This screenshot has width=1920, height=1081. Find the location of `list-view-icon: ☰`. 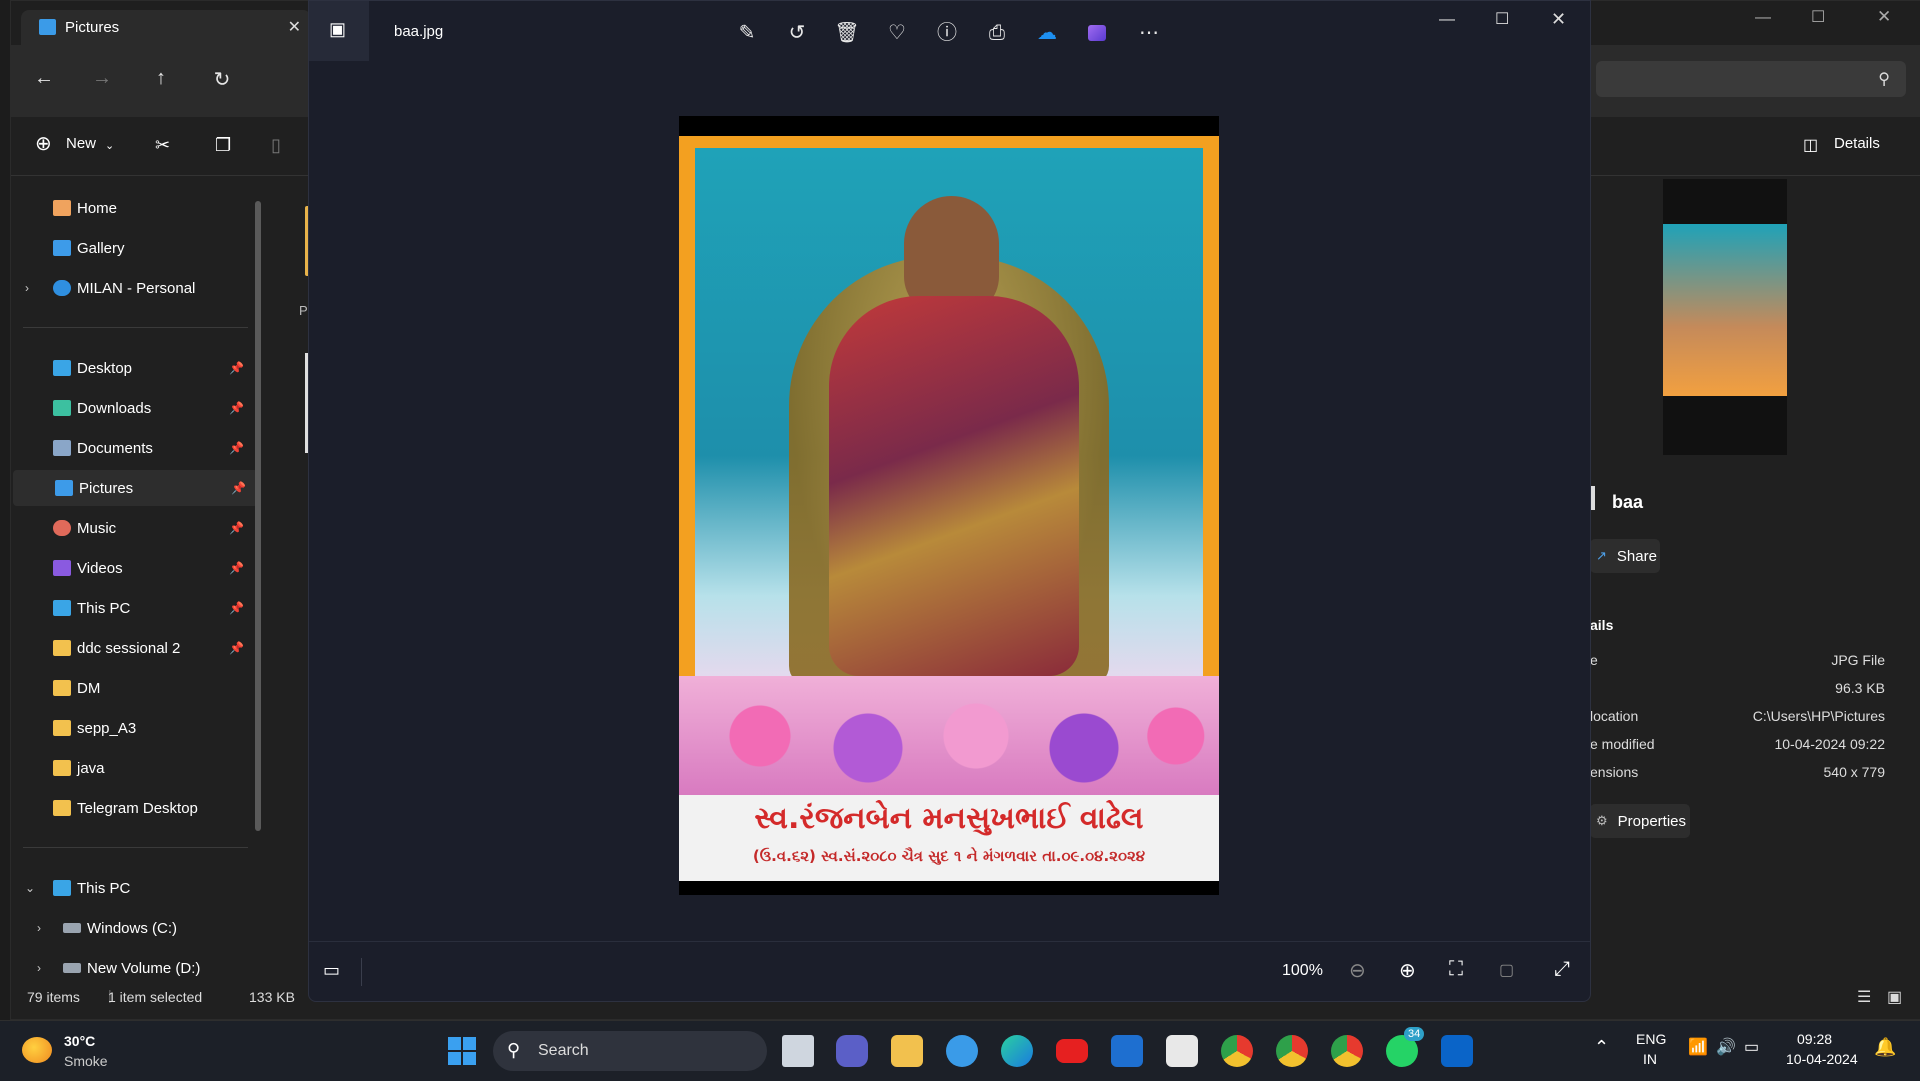

list-view-icon: ☰ is located at coordinates (1864, 997).